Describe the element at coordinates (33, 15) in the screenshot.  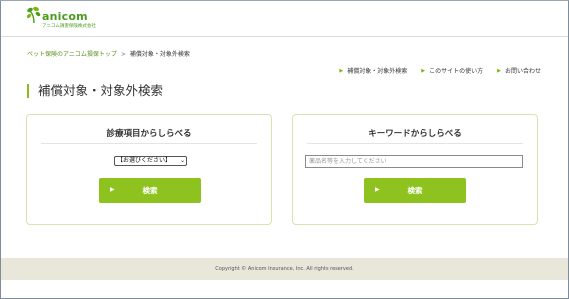
I see `leaf-logo-icon` at that location.